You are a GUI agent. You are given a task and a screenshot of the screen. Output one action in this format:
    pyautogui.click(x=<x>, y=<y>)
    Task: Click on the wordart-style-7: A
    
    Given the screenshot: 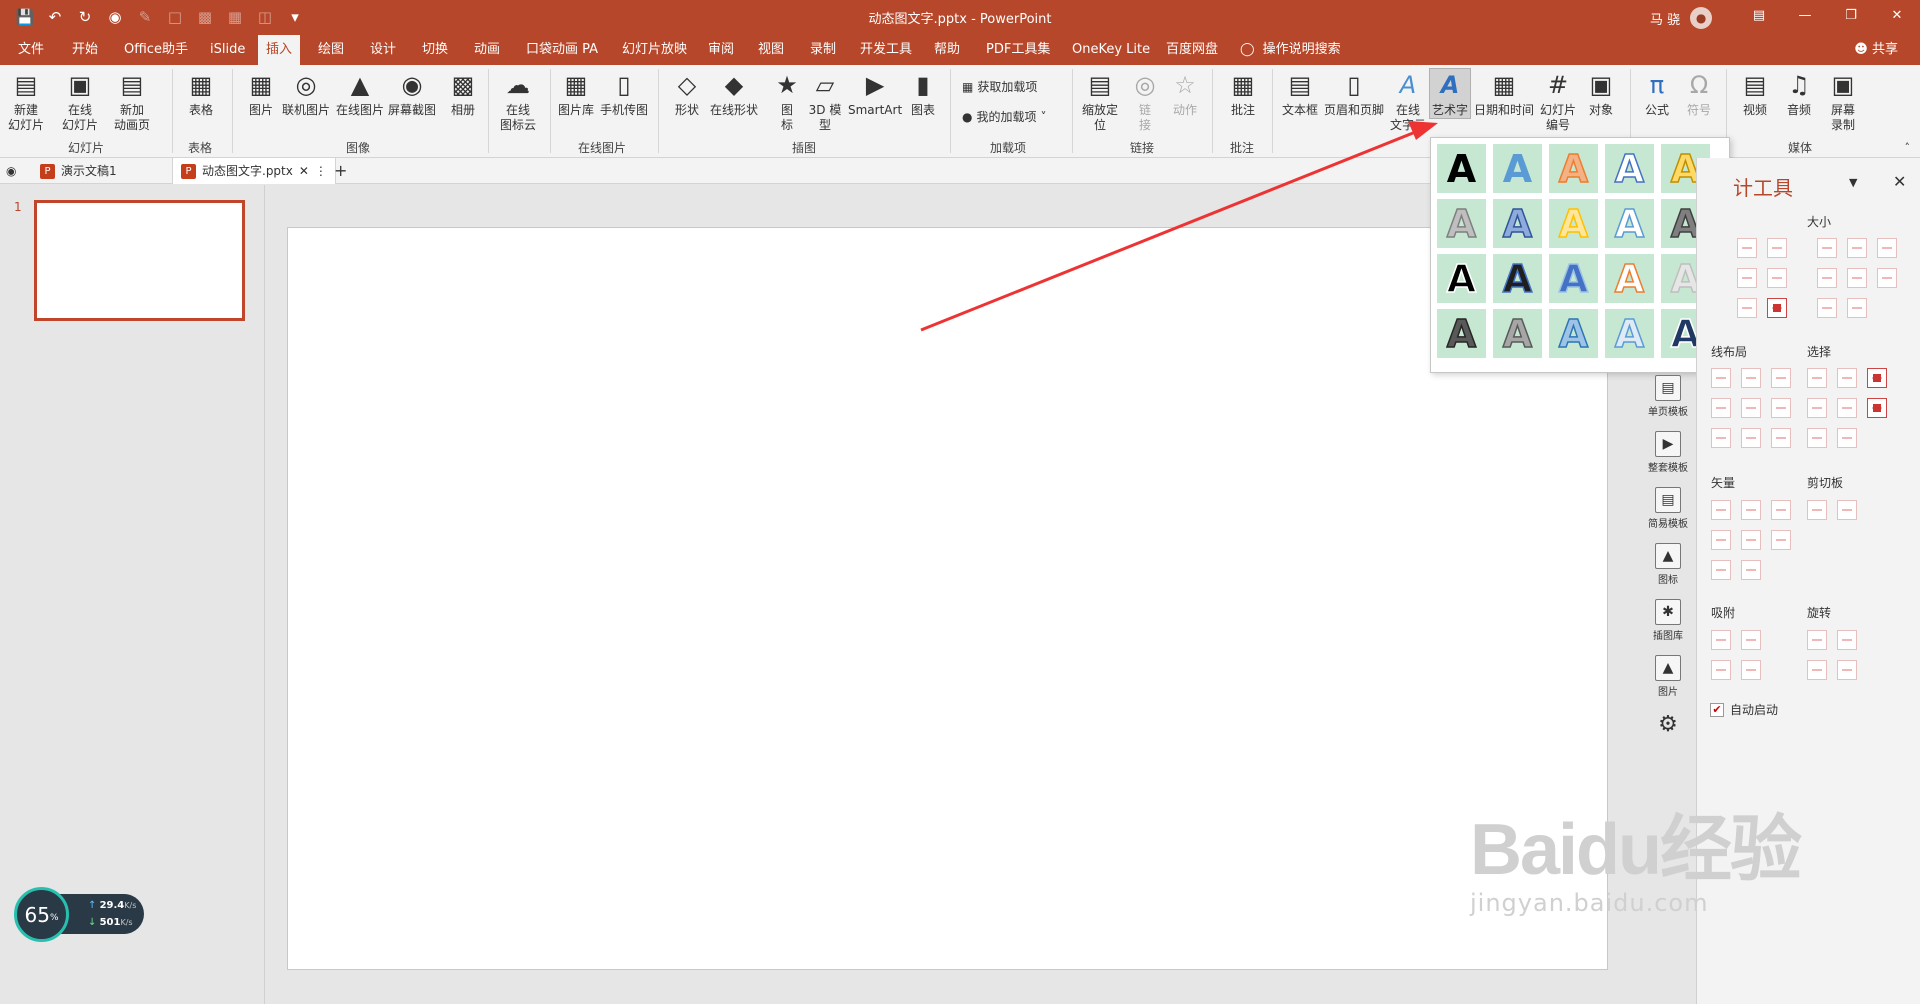 What is the action you would take?
    pyautogui.click(x=1517, y=223)
    